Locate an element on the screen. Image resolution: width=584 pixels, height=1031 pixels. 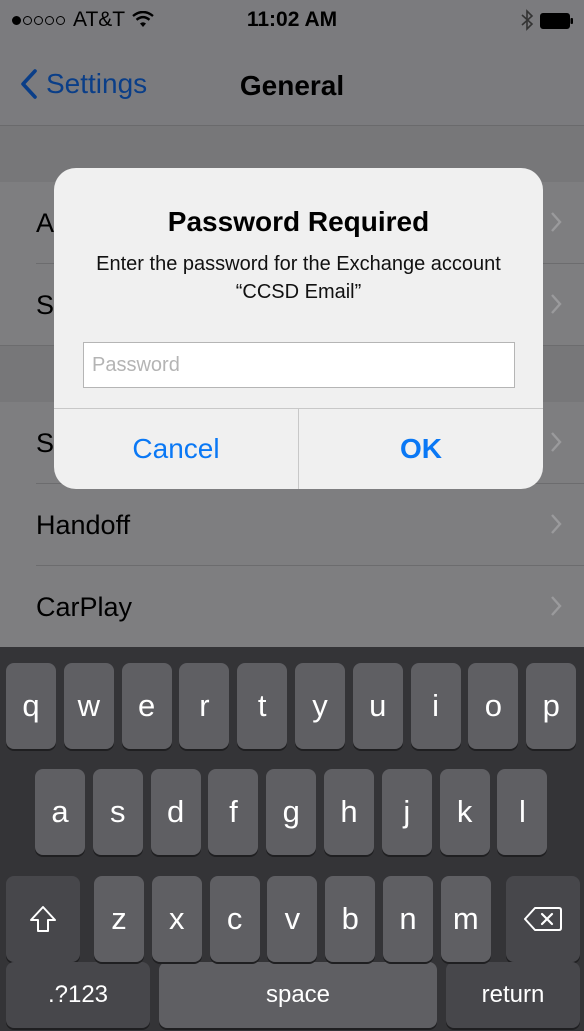
key-o: o is located at coordinates (493, 706).